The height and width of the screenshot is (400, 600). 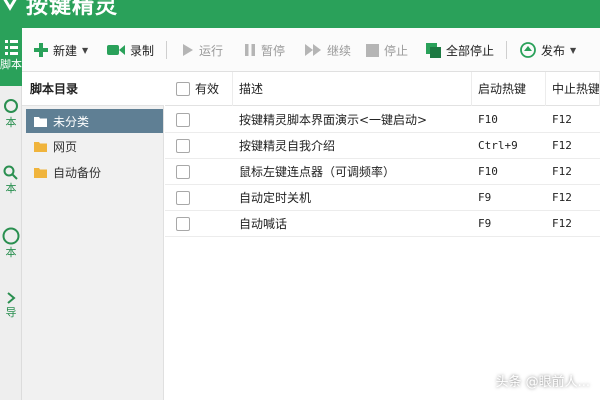 What do you see at coordinates (116, 50) in the screenshot?
I see `video-camera-icon` at bounding box center [116, 50].